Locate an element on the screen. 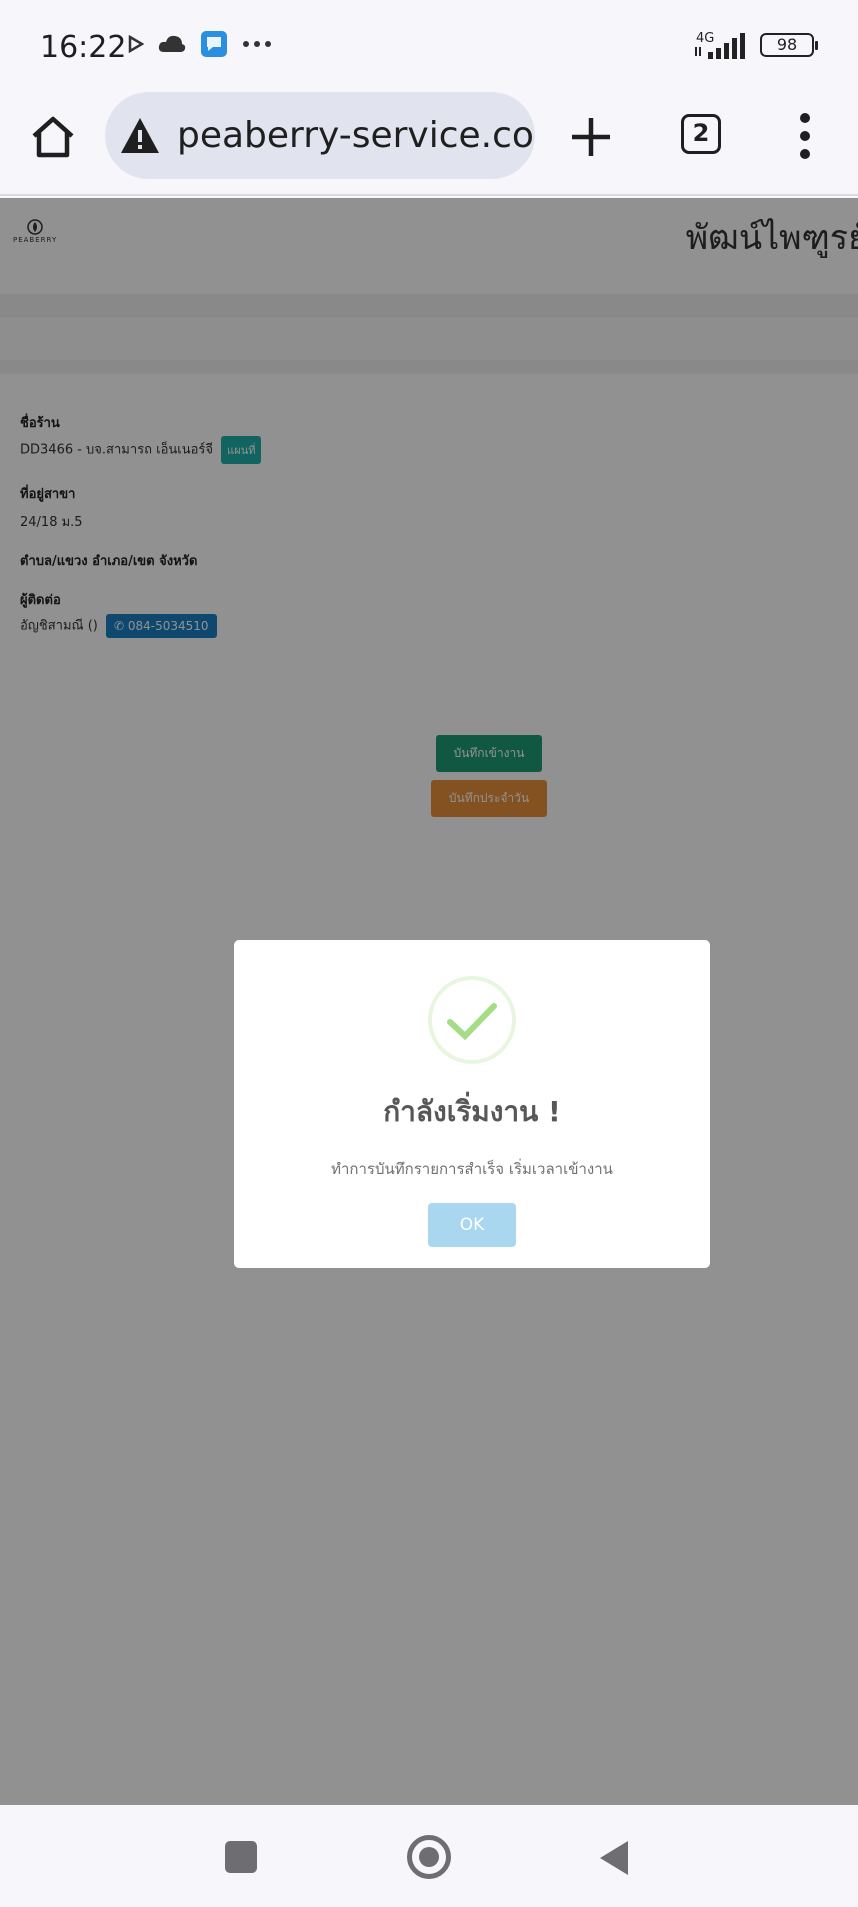 Image resolution: width=858 pixels, height=1907 pixels. play-store-icon is located at coordinates (136, 44).